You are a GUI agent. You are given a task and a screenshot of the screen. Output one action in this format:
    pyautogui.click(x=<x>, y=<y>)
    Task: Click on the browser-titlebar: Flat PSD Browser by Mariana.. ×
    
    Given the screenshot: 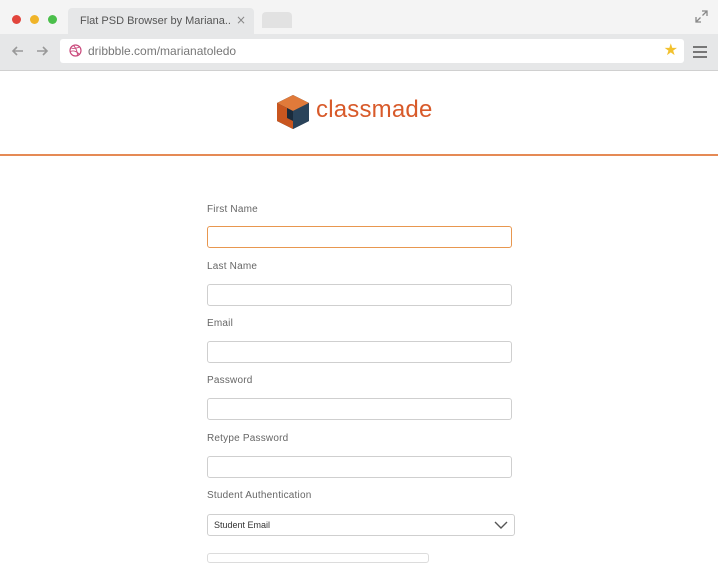 What is the action you would take?
    pyautogui.click(x=359, y=17)
    